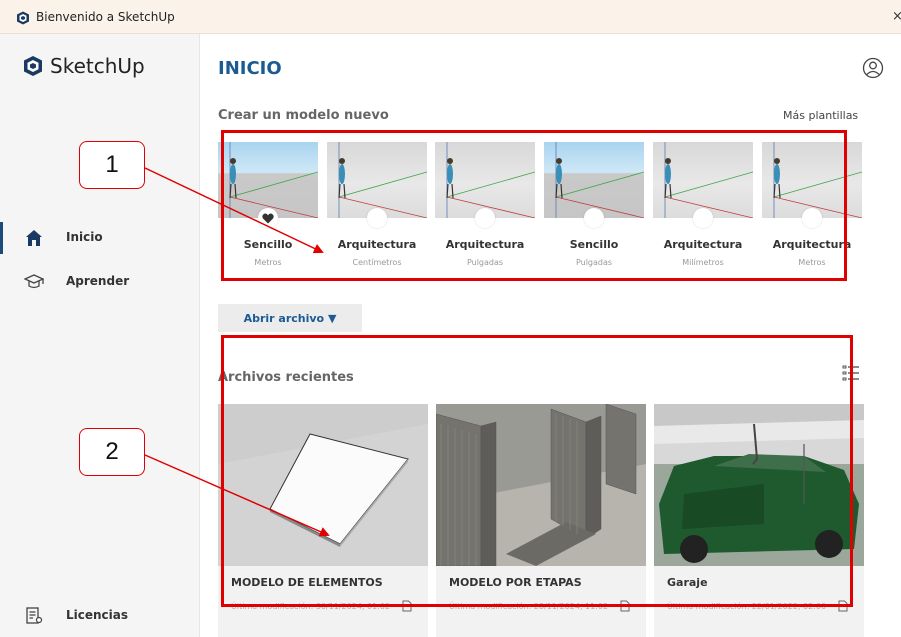 This screenshot has height=637, width=901. Describe the element at coordinates (307, 582) in the screenshot. I see `file-title: MODELO DE ELEMENTOS` at that location.